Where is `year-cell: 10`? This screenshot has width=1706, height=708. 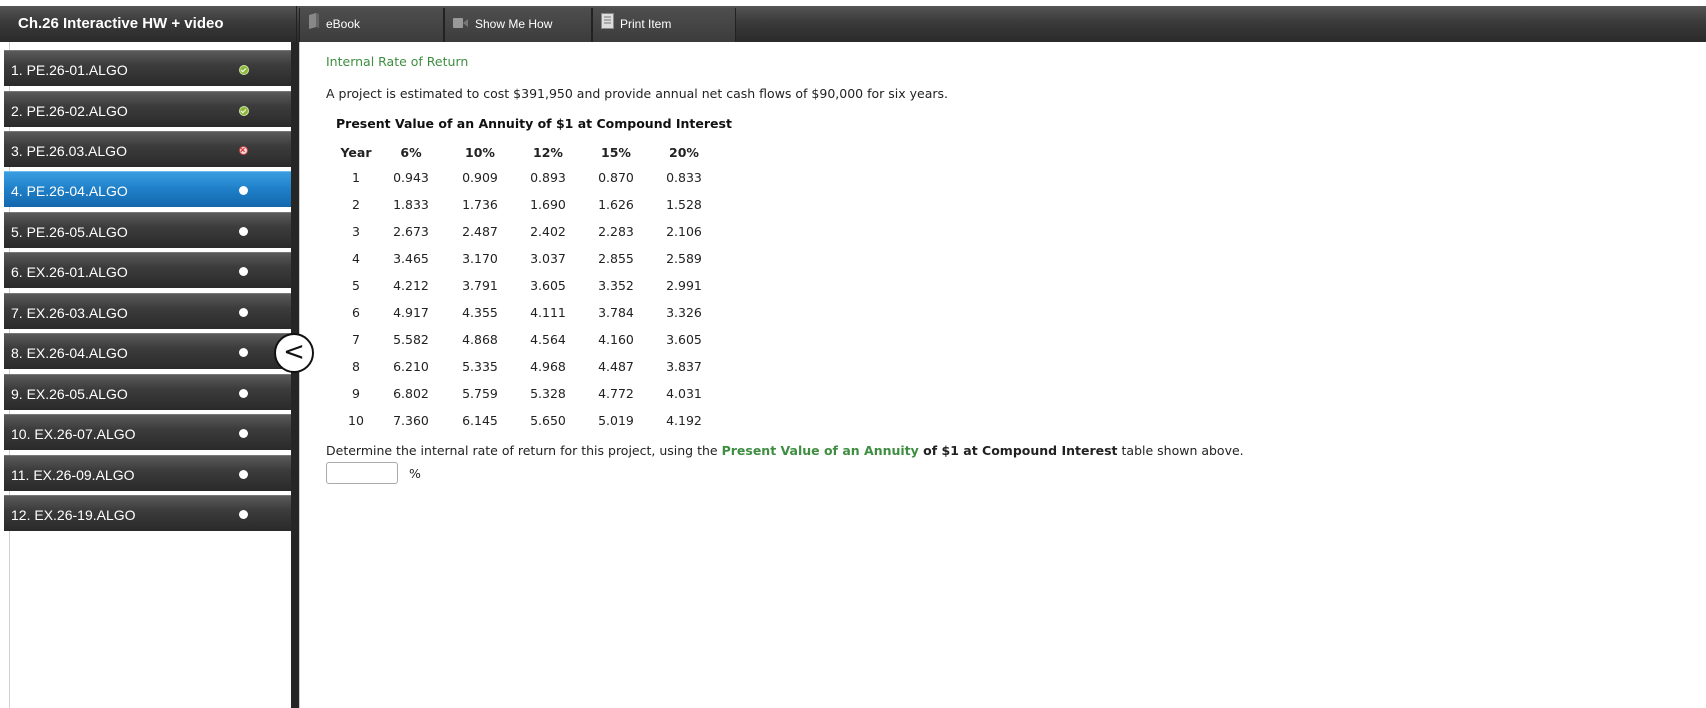 year-cell: 10 is located at coordinates (356, 420).